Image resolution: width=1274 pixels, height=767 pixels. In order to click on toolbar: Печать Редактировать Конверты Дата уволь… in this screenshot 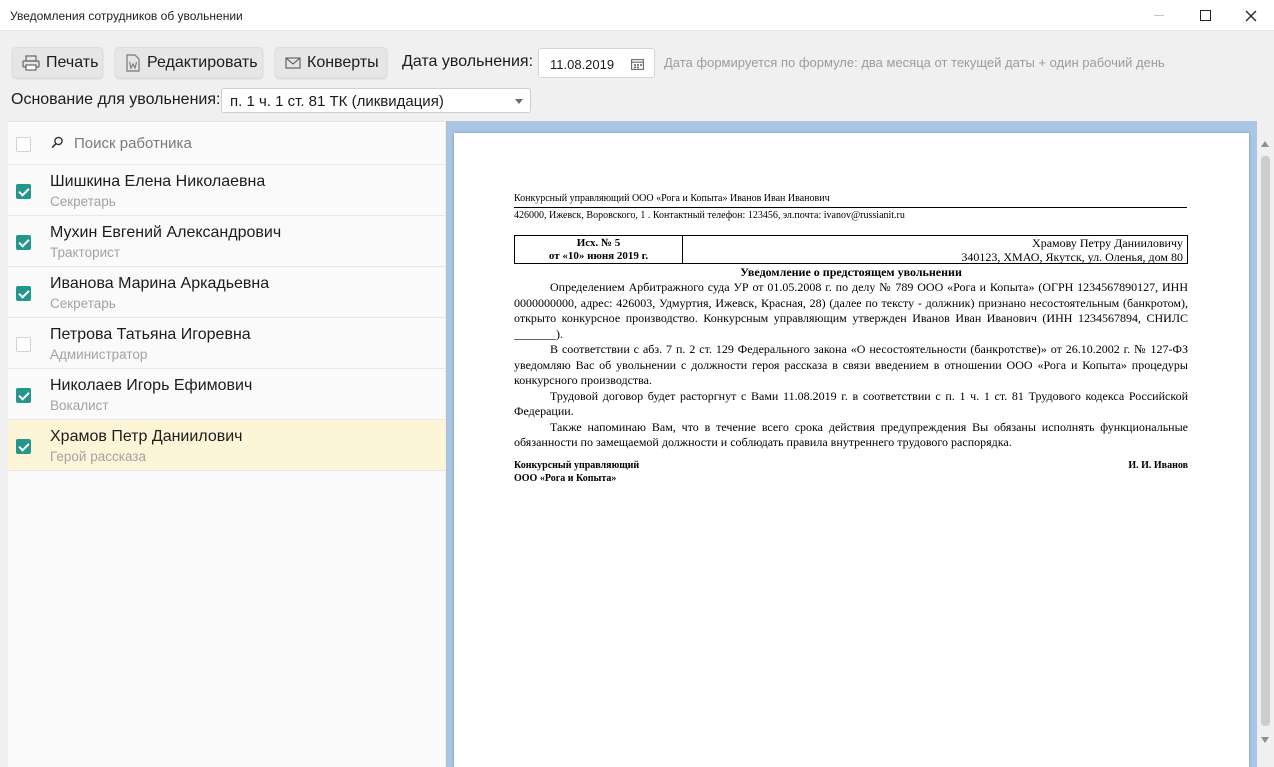, I will do `click(637, 76)`.